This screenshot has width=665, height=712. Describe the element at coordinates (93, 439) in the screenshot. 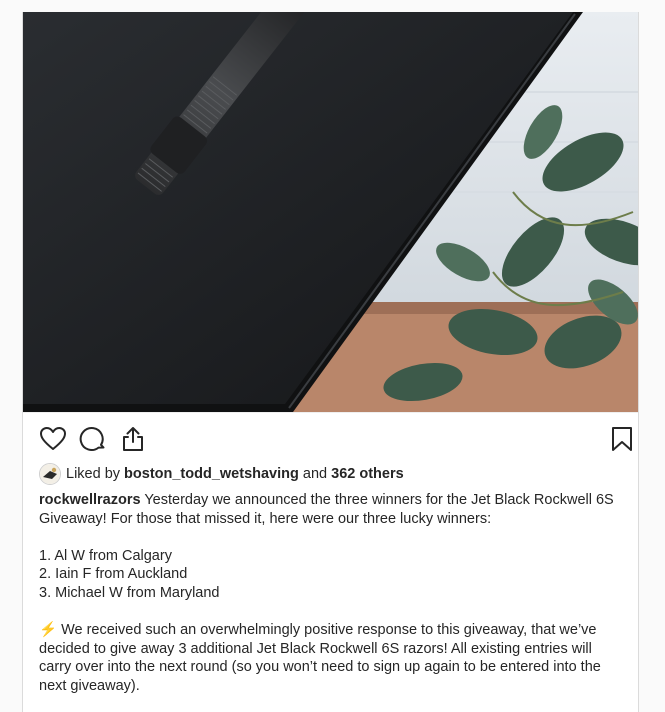

I see `comment-icon` at that location.